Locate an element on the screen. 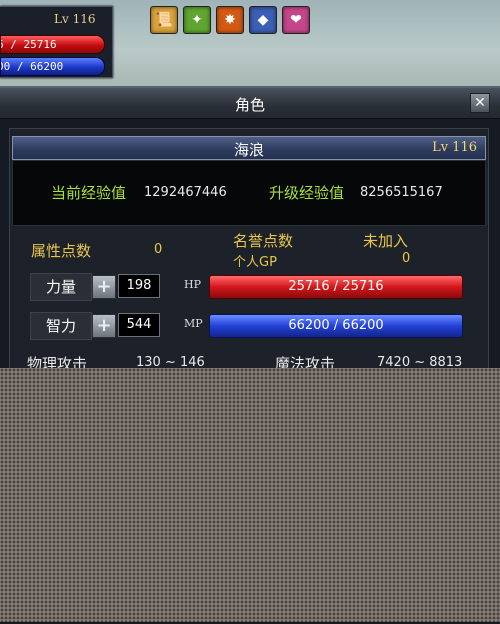 The image size is (500, 624). mp-label: MP is located at coordinates (193, 323).